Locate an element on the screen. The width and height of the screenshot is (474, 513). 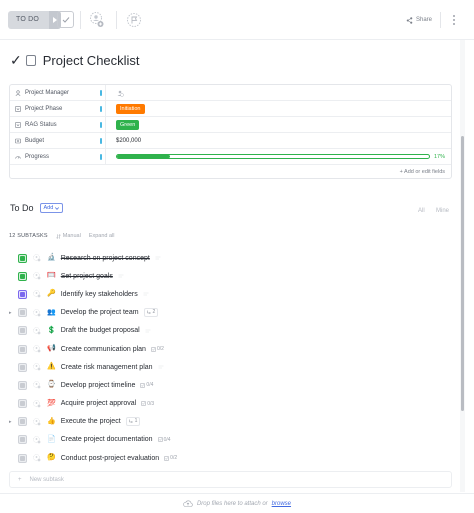
subtask-content: ⚠️ Create risk management plan is located at coordinates (105, 367).